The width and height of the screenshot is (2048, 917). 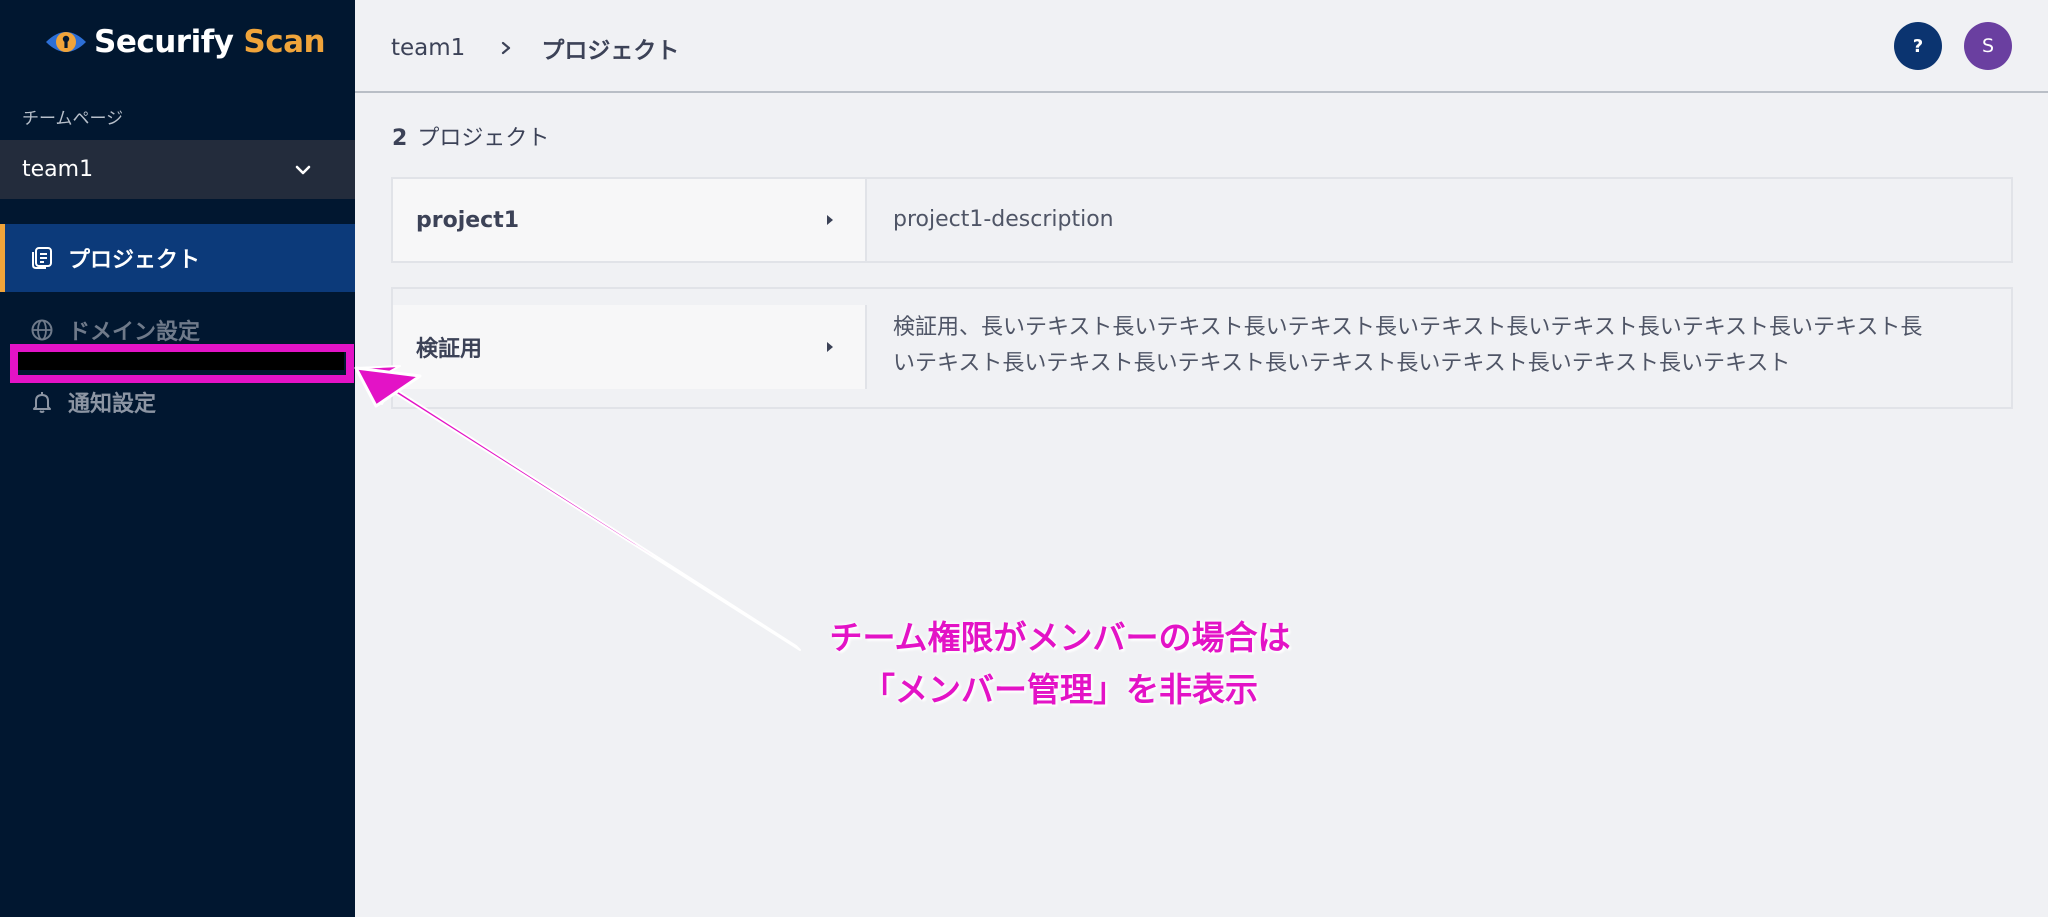 I want to click on annotation-arrow, so click(x=578, y=508).